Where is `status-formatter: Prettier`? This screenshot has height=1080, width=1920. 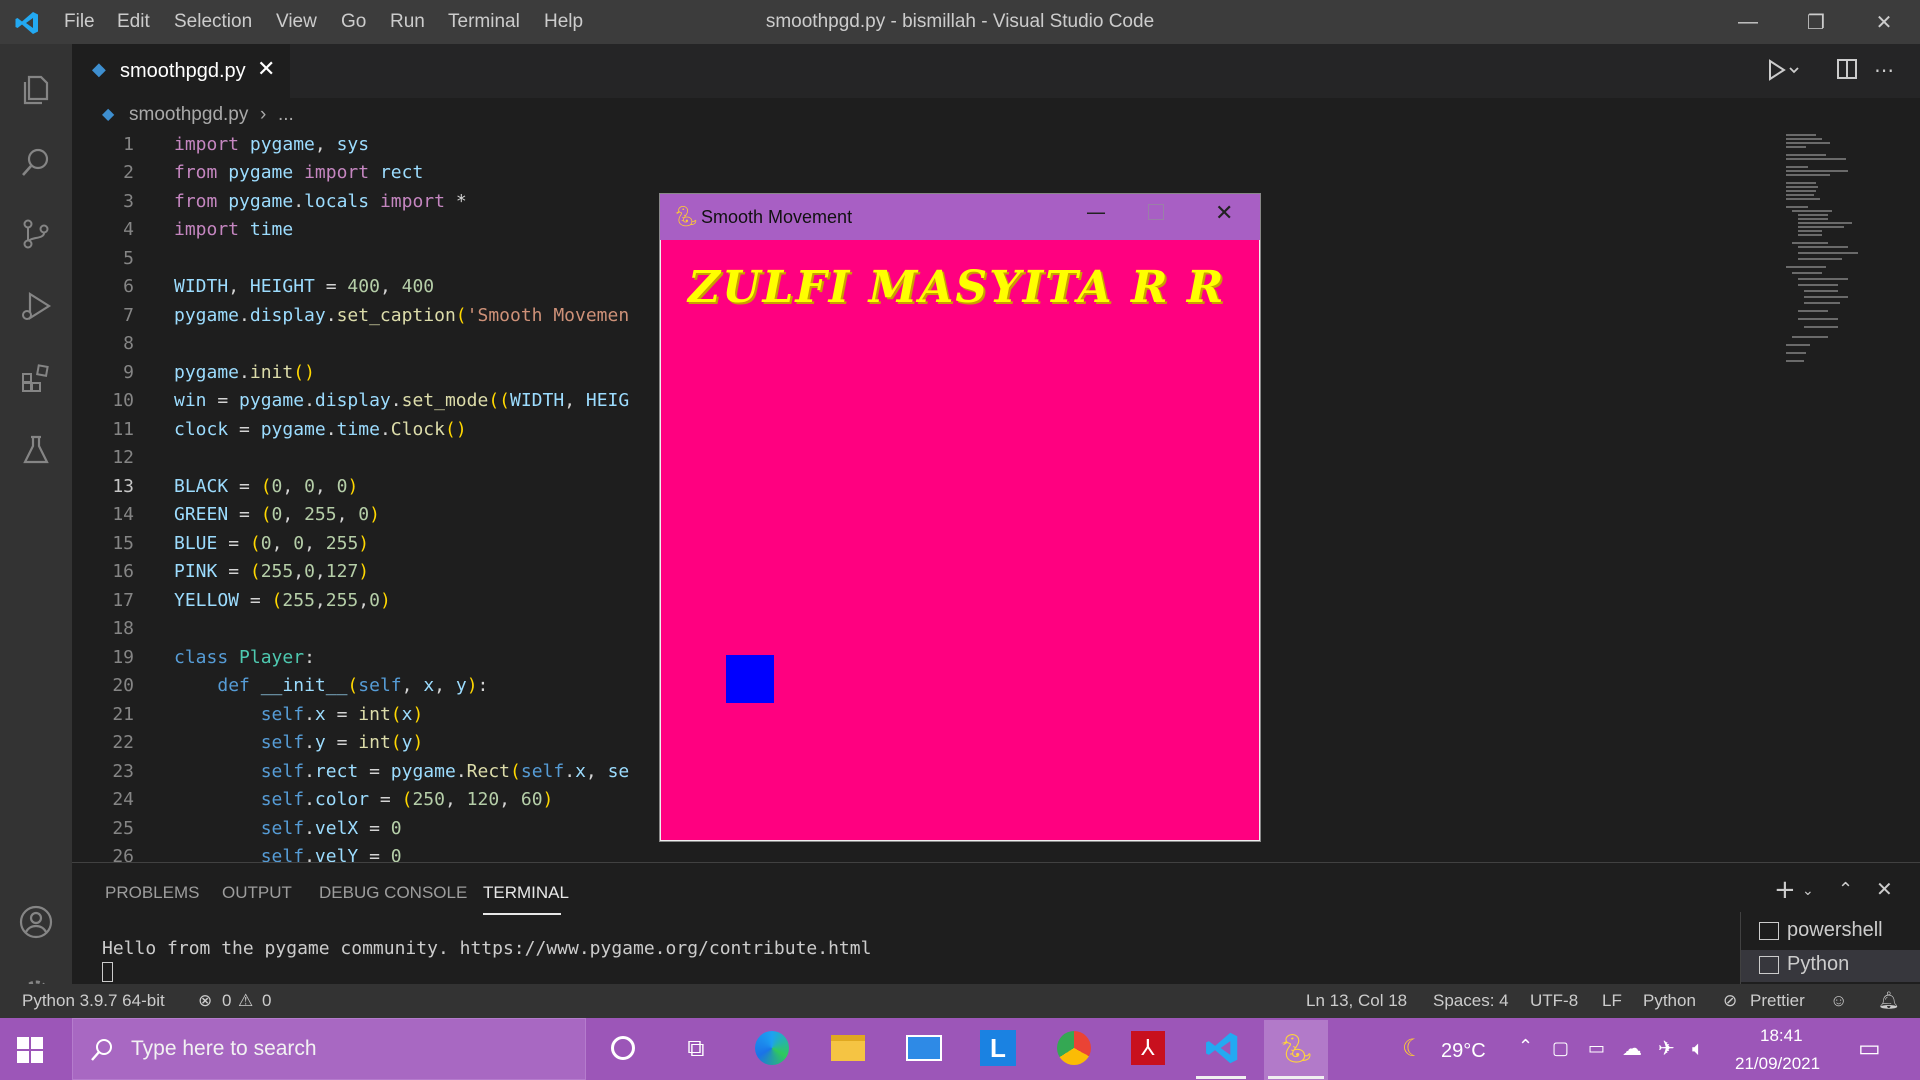
status-formatter: Prettier is located at coordinates (1777, 1001).